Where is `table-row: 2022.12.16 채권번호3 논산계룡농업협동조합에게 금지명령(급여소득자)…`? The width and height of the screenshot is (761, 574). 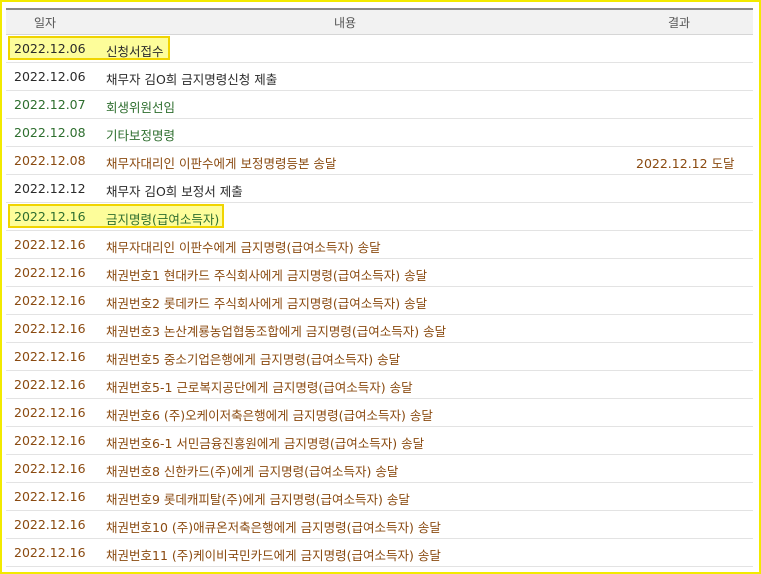 table-row: 2022.12.16 채권번호3 논산계룡농업협동조합에게 금지명령(급여소득자)… is located at coordinates (379, 329).